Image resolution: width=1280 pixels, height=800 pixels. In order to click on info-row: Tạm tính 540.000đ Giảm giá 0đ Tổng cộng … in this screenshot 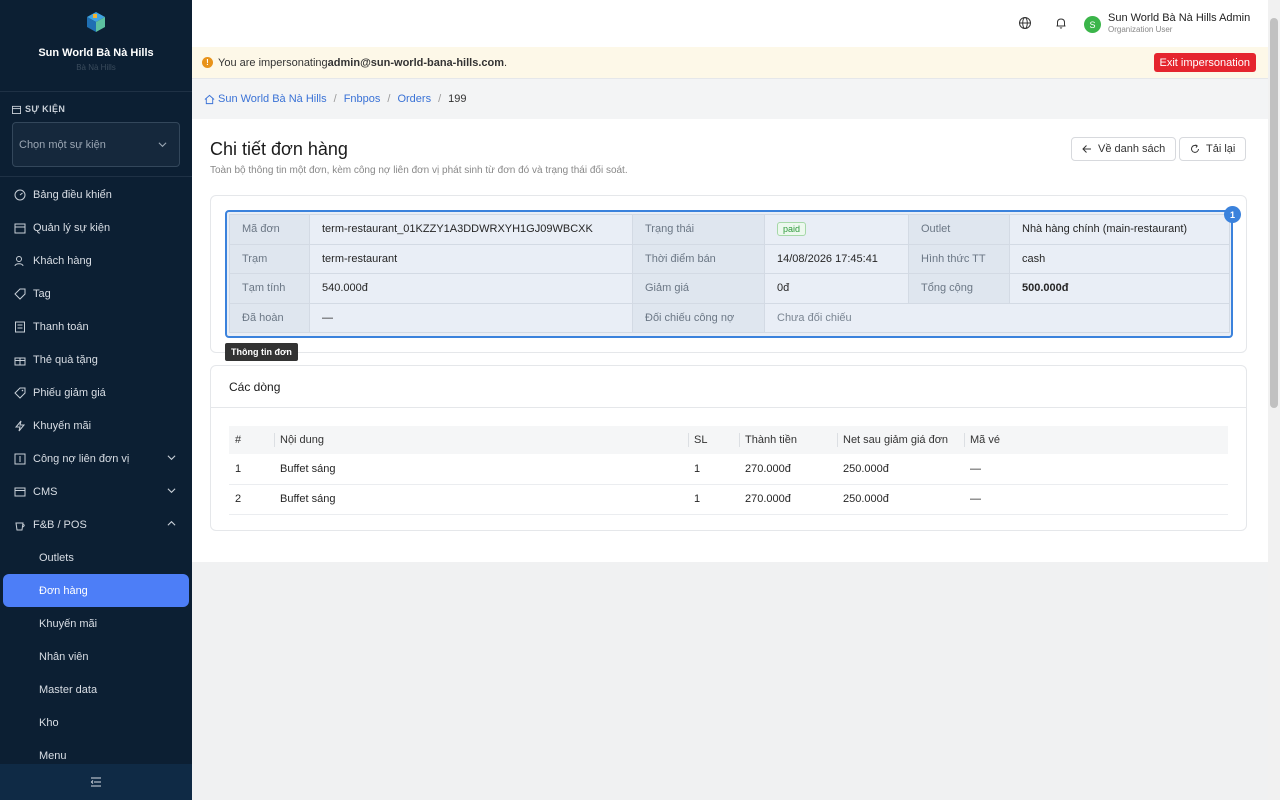, I will do `click(729, 288)`.